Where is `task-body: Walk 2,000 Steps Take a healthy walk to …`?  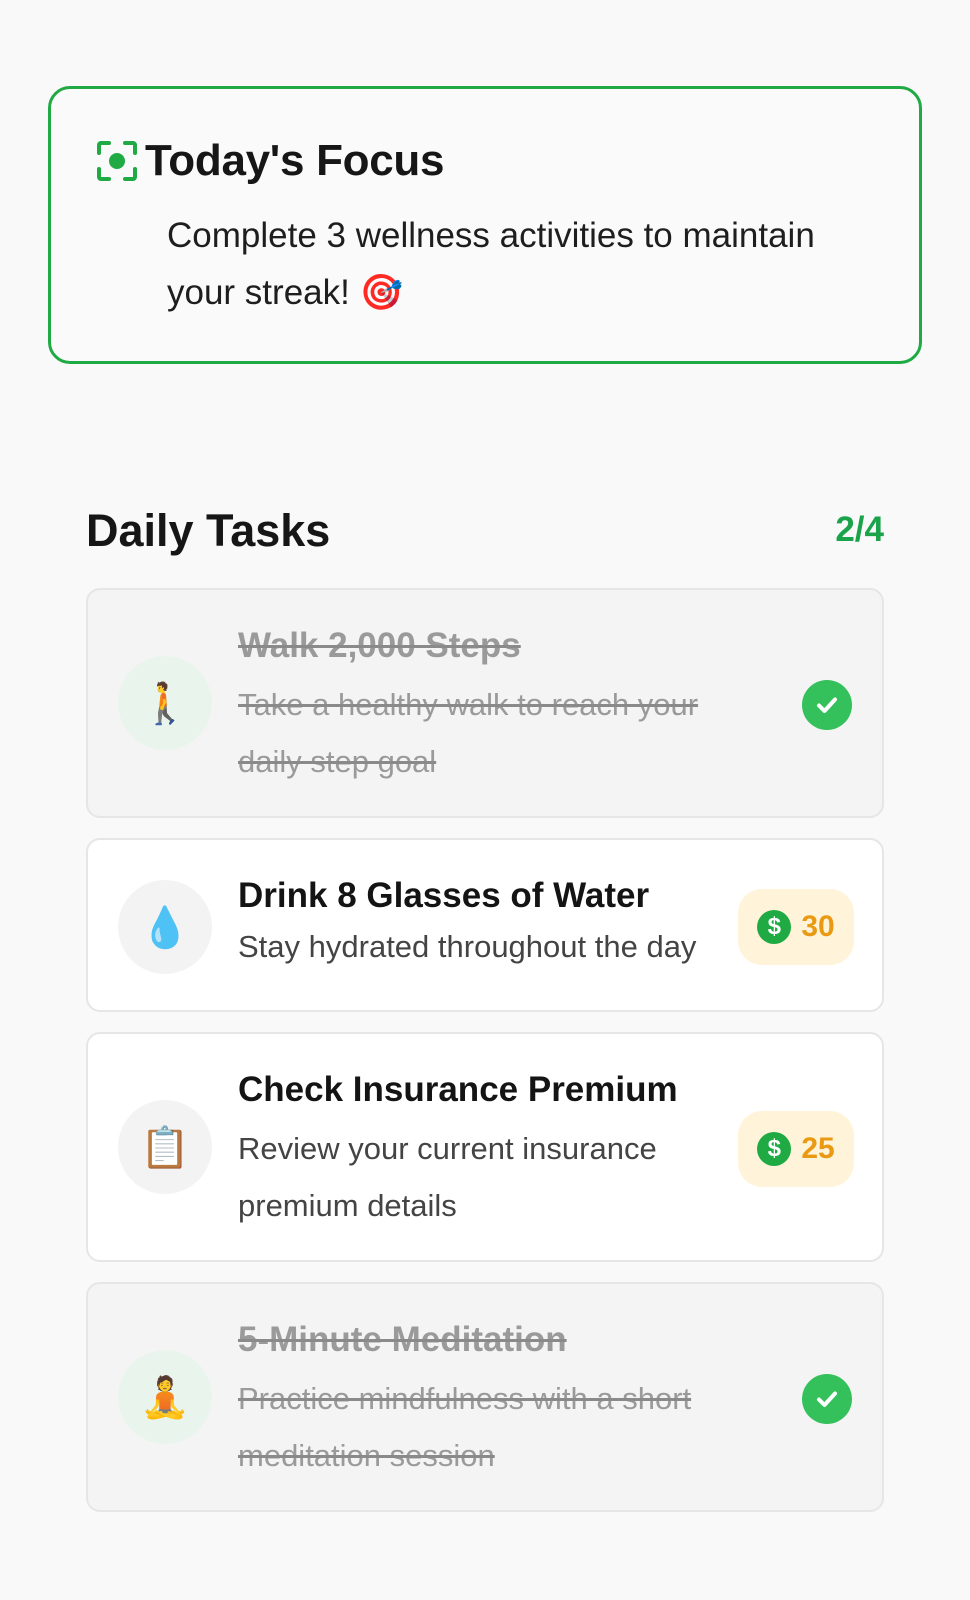 task-body: Walk 2,000 Steps Take a healthy walk to … is located at coordinates (483, 707).